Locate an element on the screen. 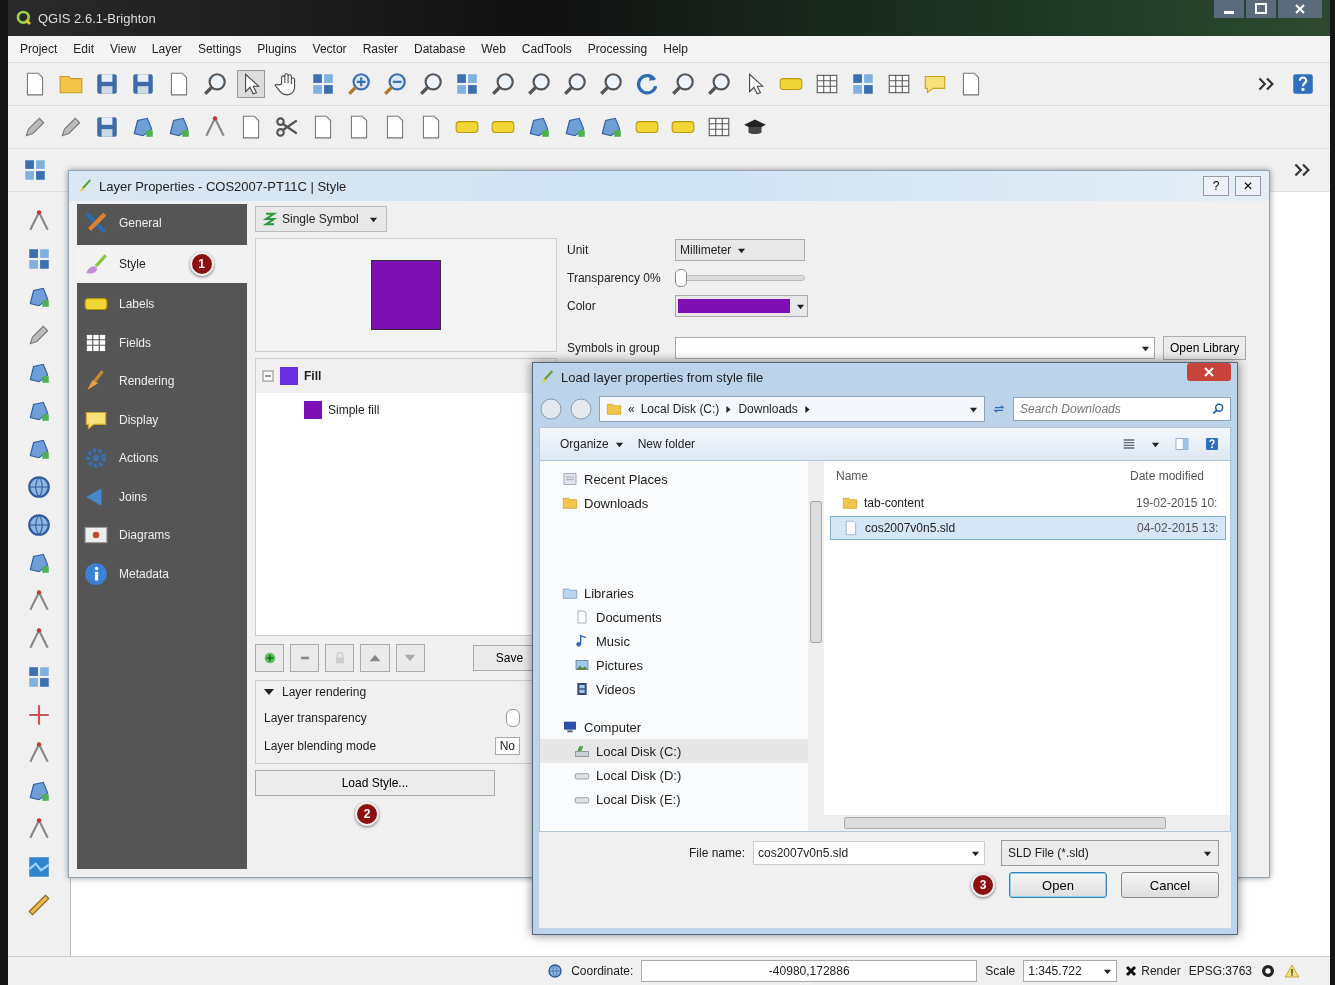 This screenshot has width=1335, height=985. compass-icon is located at coordinates (1268, 971).